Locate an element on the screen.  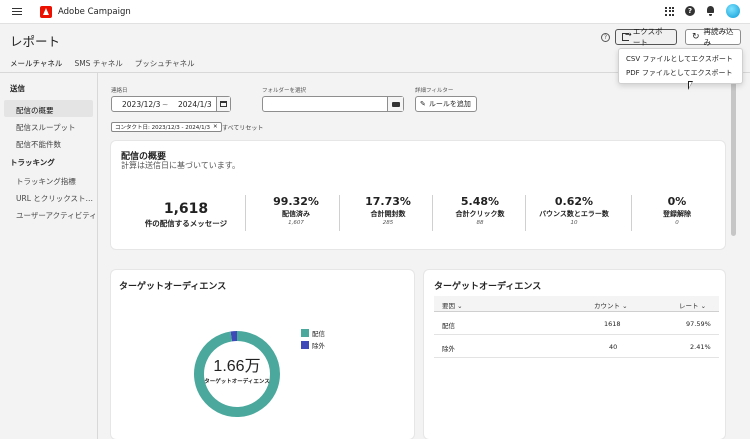
kpi-count: 88 is located at coordinates (480, 223).